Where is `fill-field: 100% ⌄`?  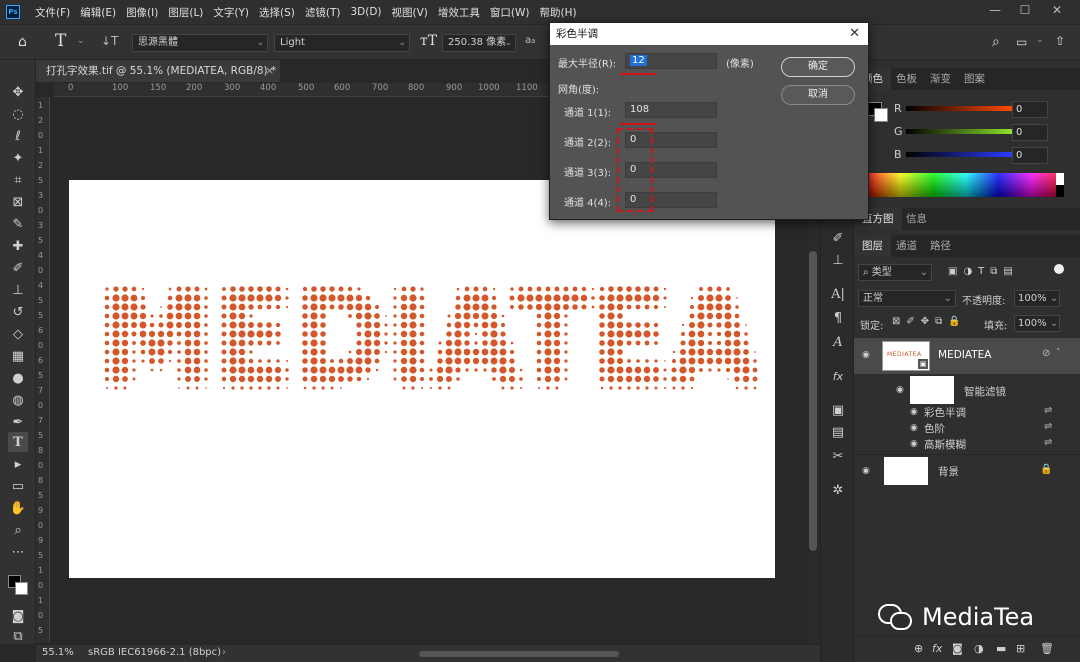 fill-field: 100% ⌄ is located at coordinates (1037, 323).